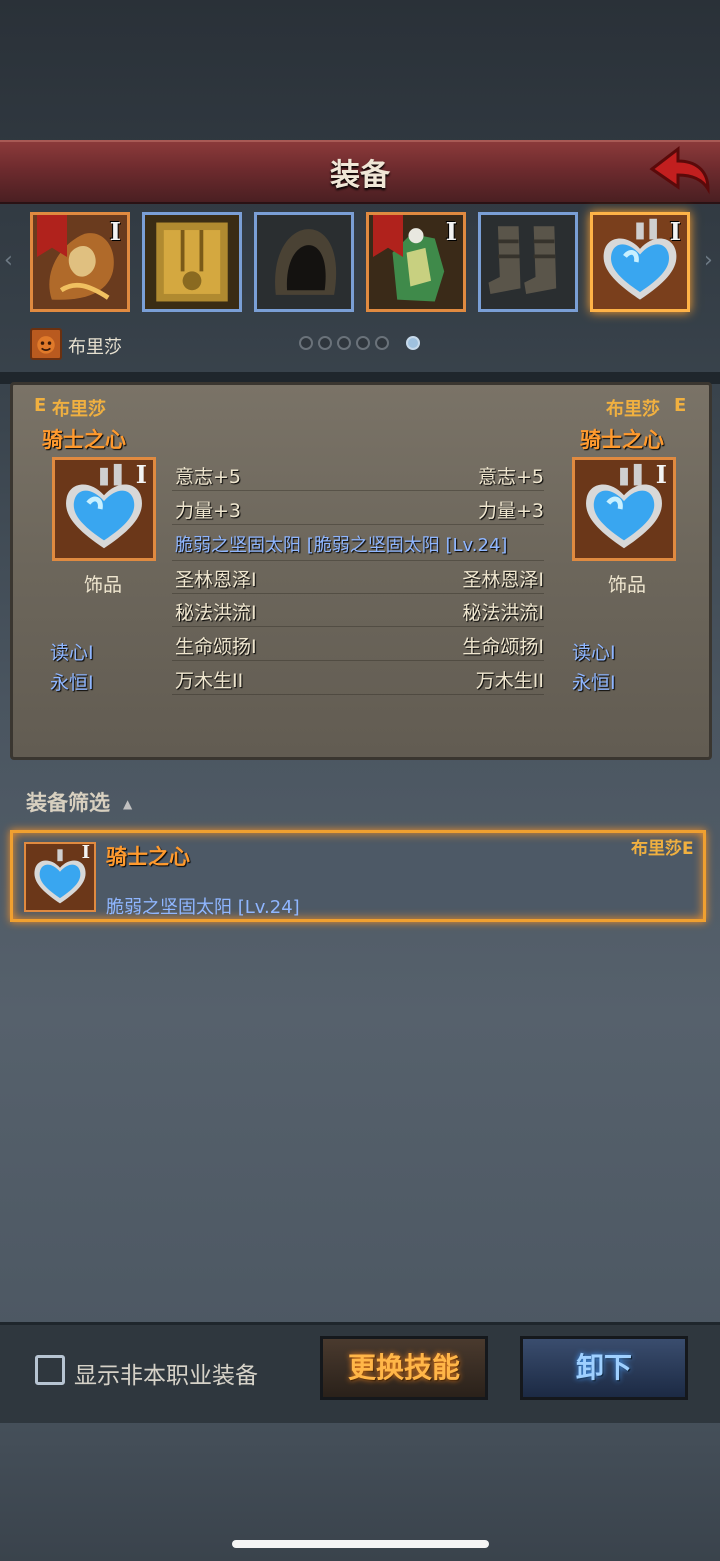 This screenshot has width=720, height=1561. I want to click on left-grade: E, so click(40, 405).